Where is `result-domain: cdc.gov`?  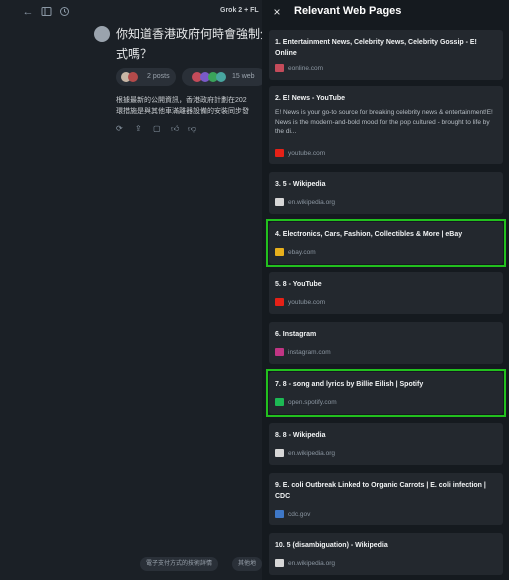
result-domain: cdc.gov is located at coordinates (299, 514).